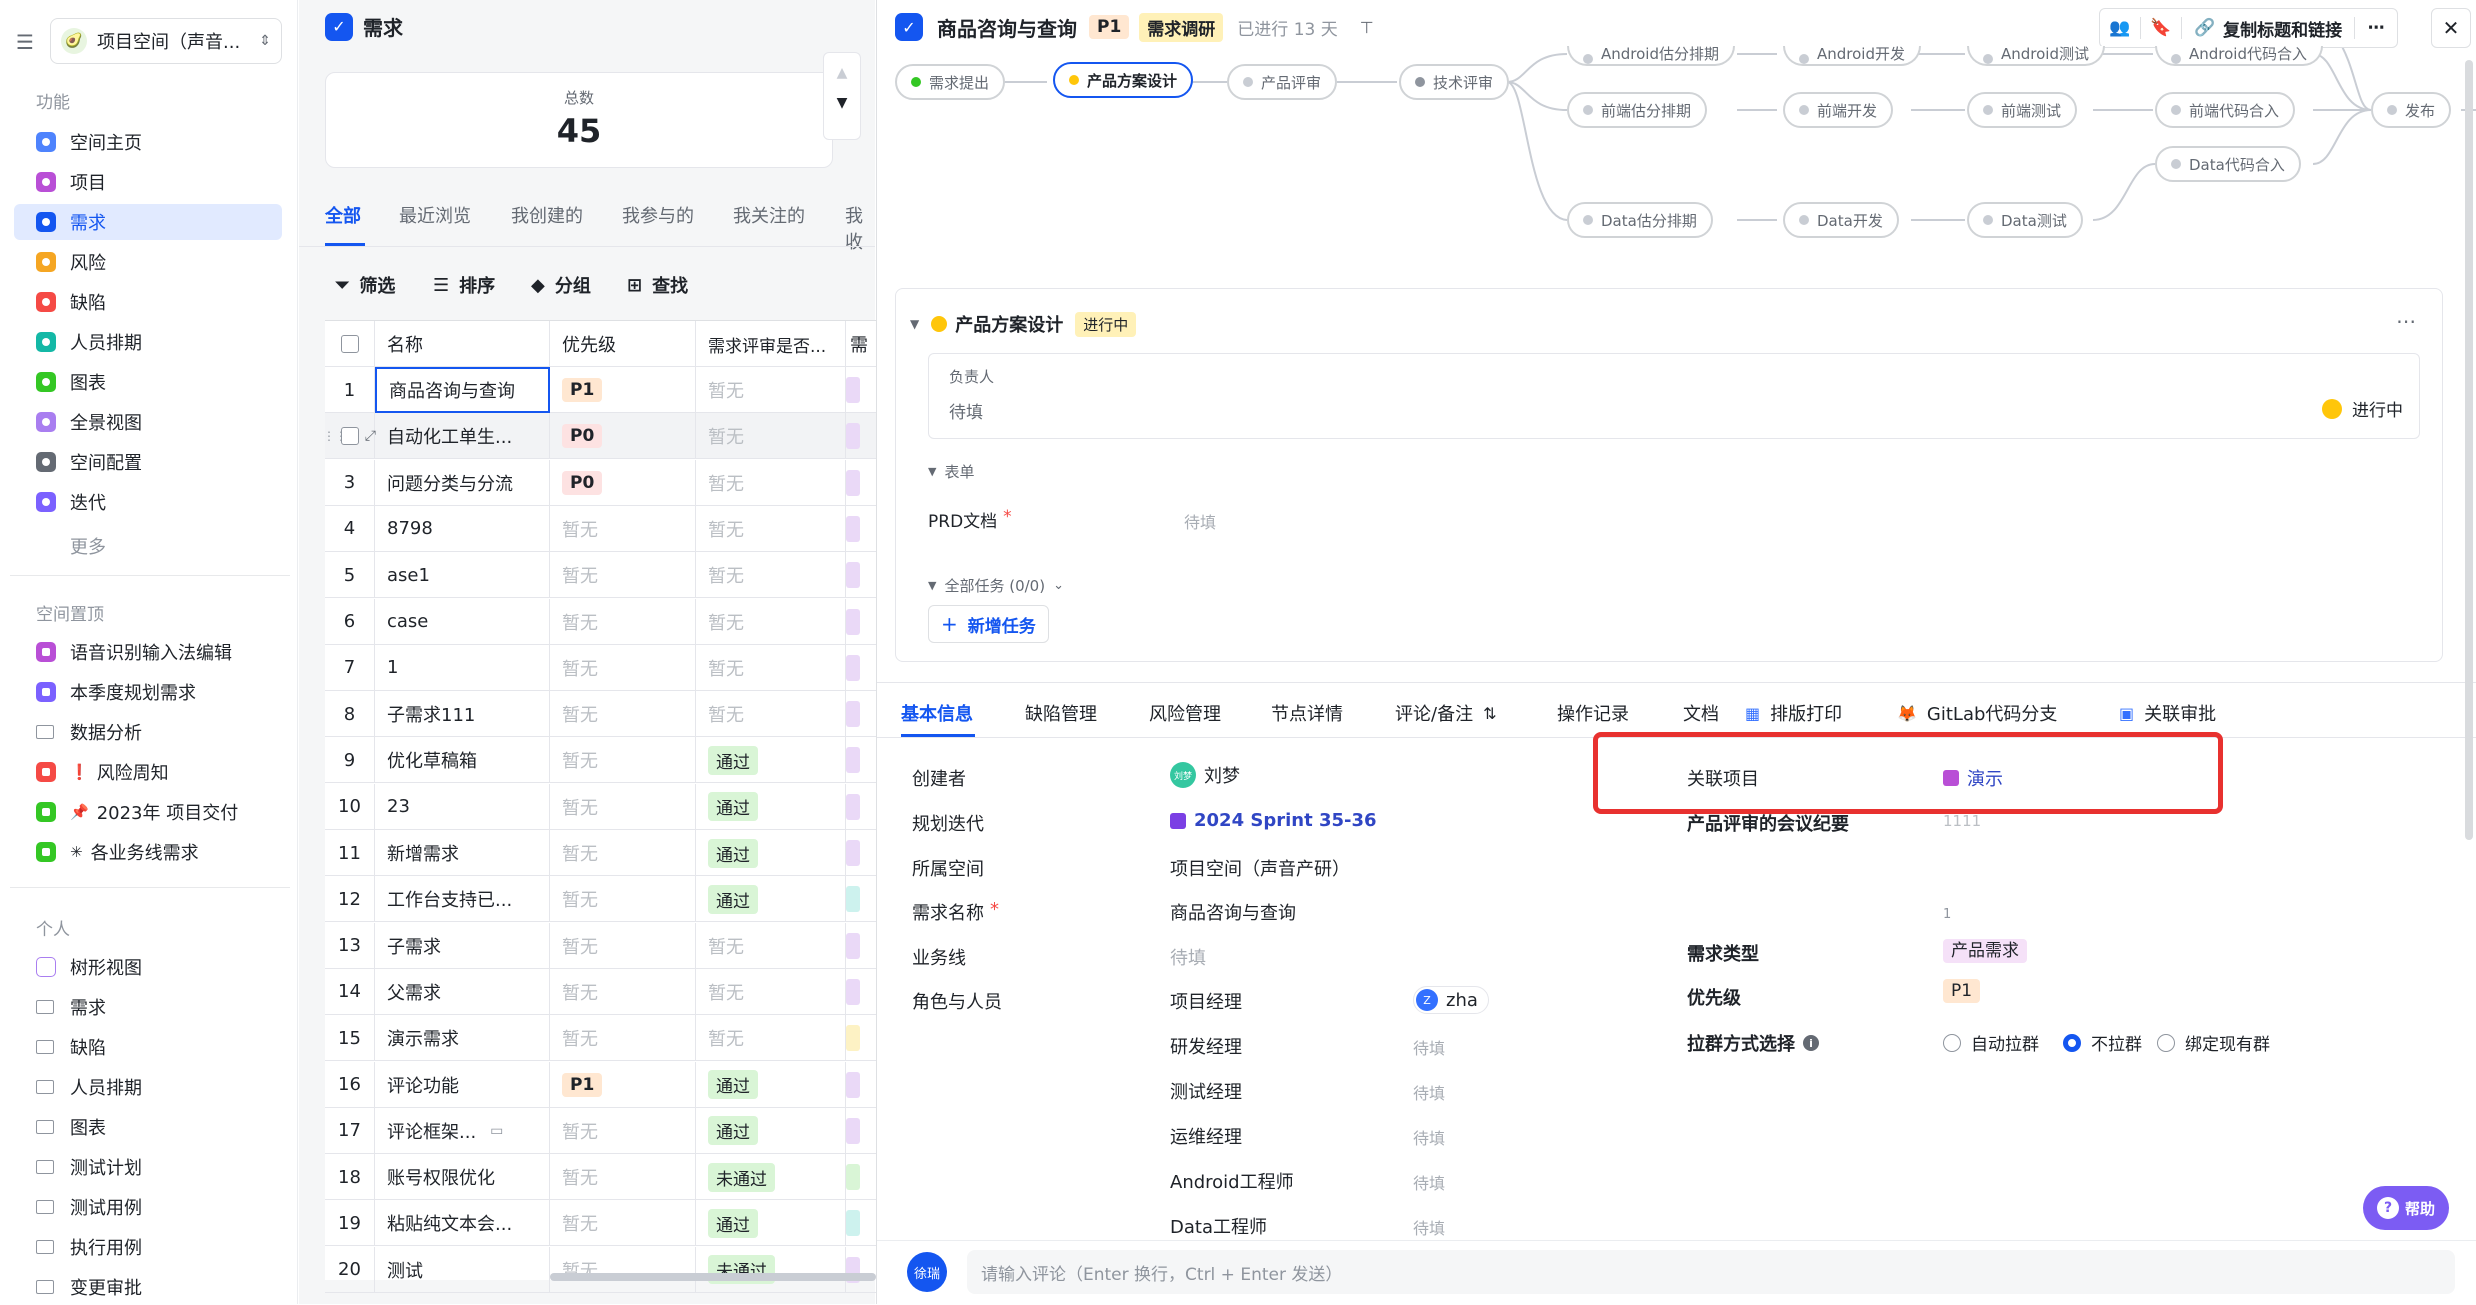 The width and height of the screenshot is (2476, 1305). I want to click on personal-item-8: 变更审批, so click(159, 1287).